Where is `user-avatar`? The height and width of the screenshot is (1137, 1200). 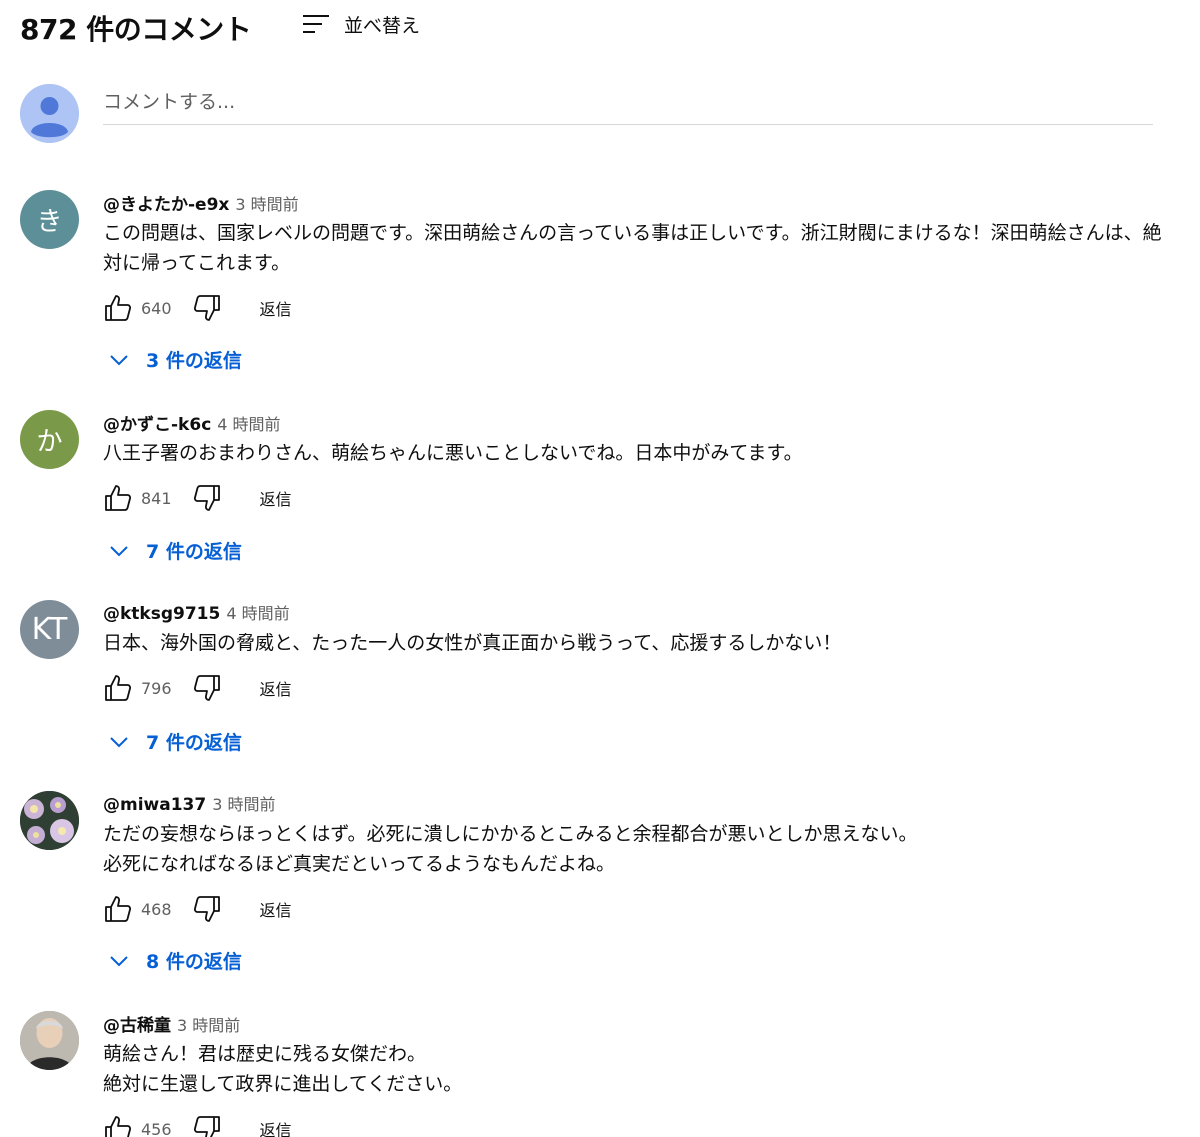
user-avatar is located at coordinates (49, 113).